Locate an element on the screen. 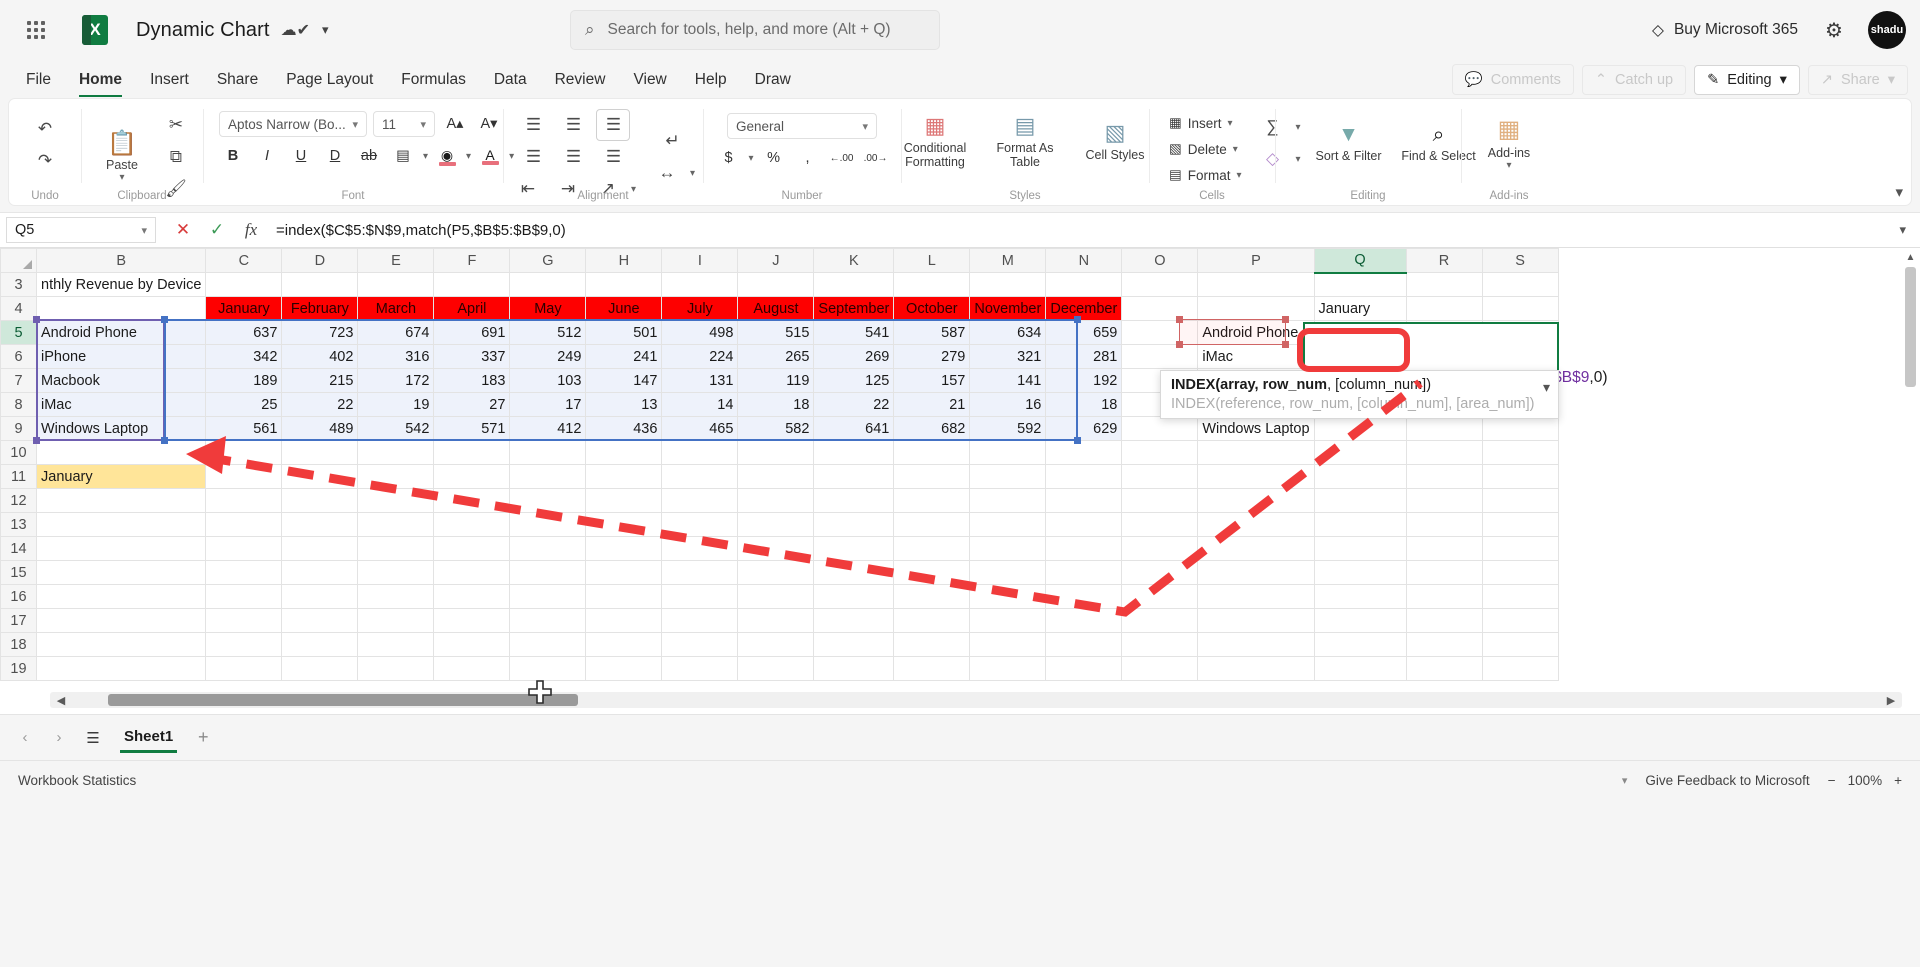 This screenshot has height=967, width=1920. cell-H13 is located at coordinates (624, 524).